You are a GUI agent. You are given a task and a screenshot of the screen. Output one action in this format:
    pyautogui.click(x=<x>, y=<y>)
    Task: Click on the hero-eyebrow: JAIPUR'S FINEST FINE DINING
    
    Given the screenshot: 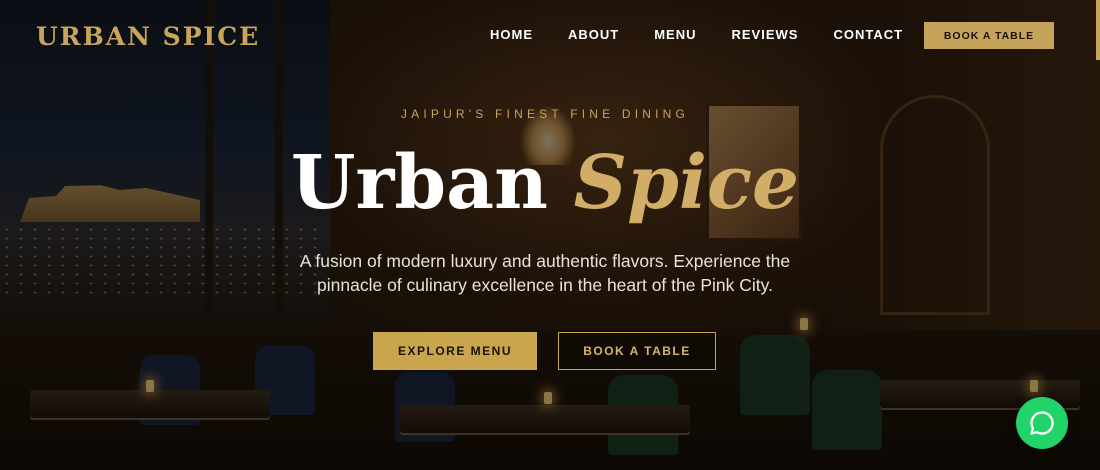 What is the action you would take?
    pyautogui.click(x=545, y=114)
    